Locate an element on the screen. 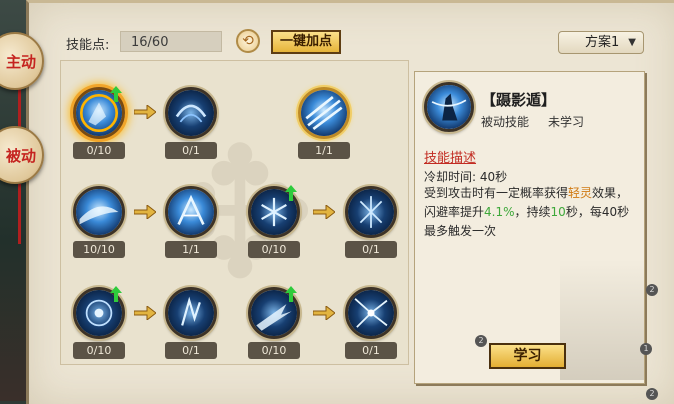 This screenshot has height=404, width=674. skill-points-value: 16/60 is located at coordinates (171, 41).